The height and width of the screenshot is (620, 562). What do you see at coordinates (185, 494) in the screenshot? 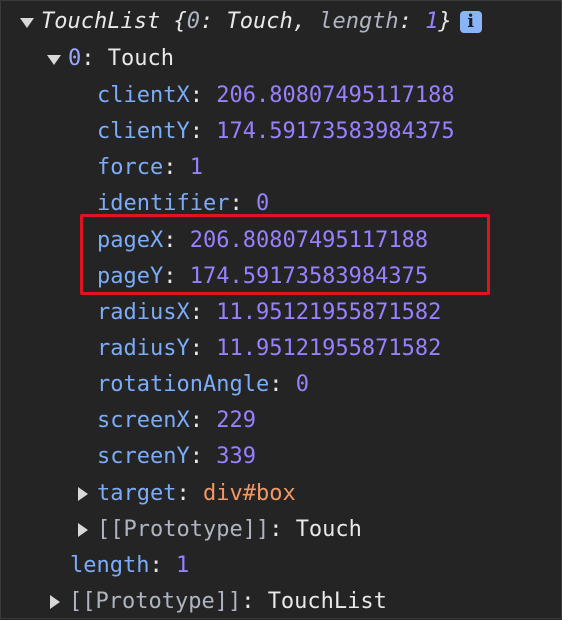
I see `target-row: target: div#box` at bounding box center [185, 494].